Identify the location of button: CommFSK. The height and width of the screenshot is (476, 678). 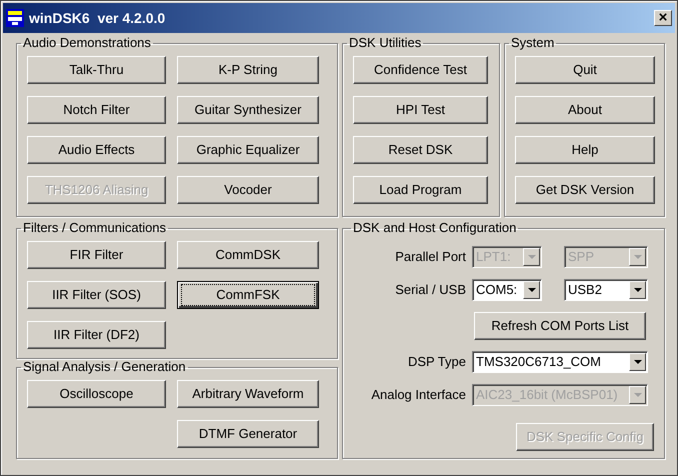
(248, 295).